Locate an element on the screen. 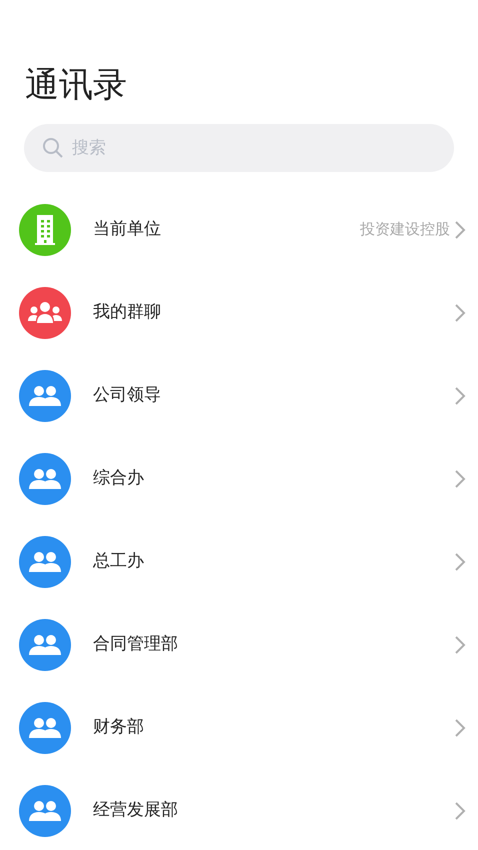  contact-group-item: 当前单位 投资建设控股 is located at coordinates (239, 229).